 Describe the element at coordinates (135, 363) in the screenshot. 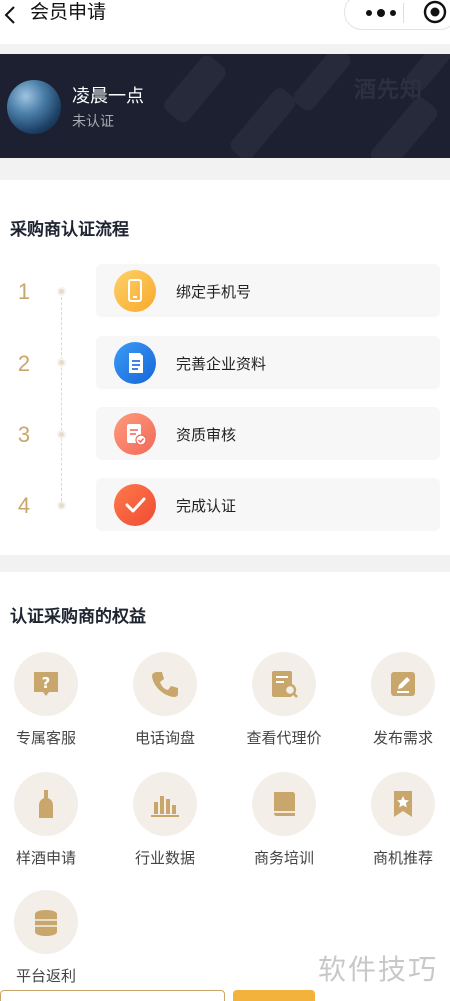

I see `document-icon` at that location.